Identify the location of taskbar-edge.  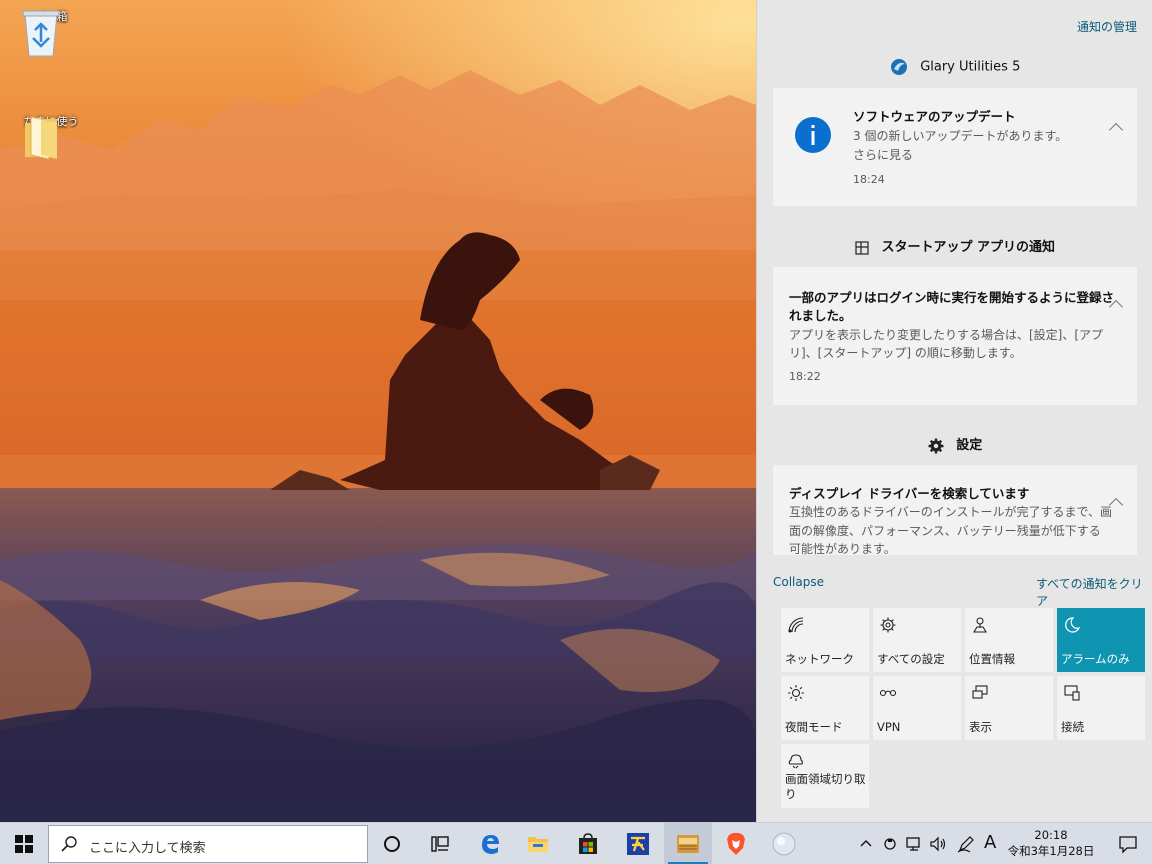
(490, 843).